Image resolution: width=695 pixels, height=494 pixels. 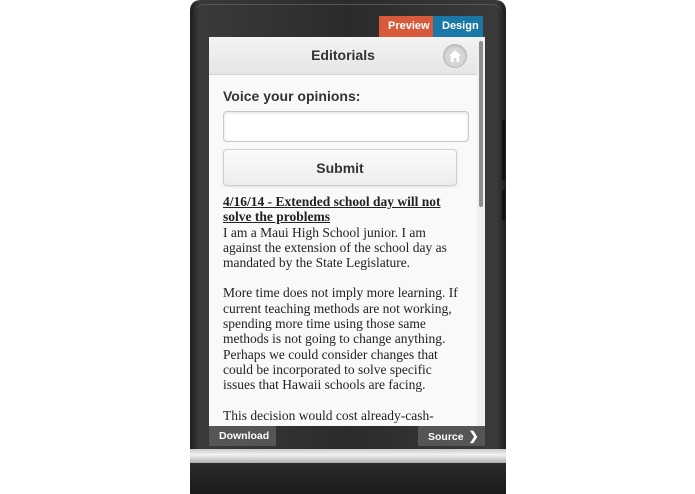 I want to click on chevron-right-icon: ❯, so click(x=473, y=436).